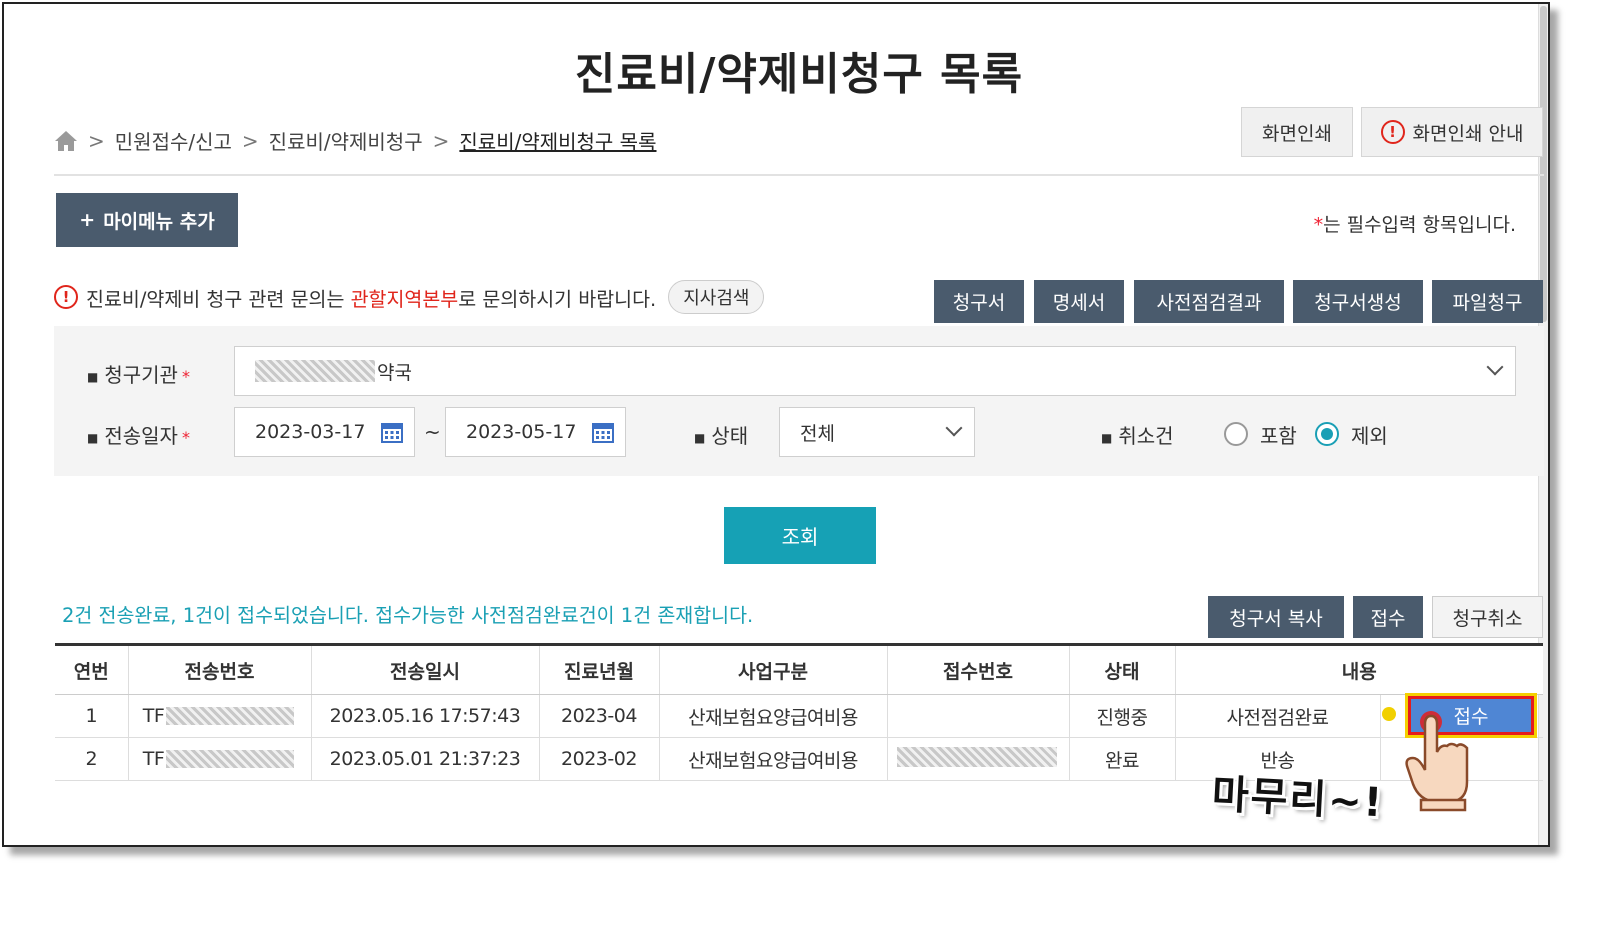 This screenshot has height=927, width=1619. I want to click on cell-month: 2023-02, so click(598, 759).